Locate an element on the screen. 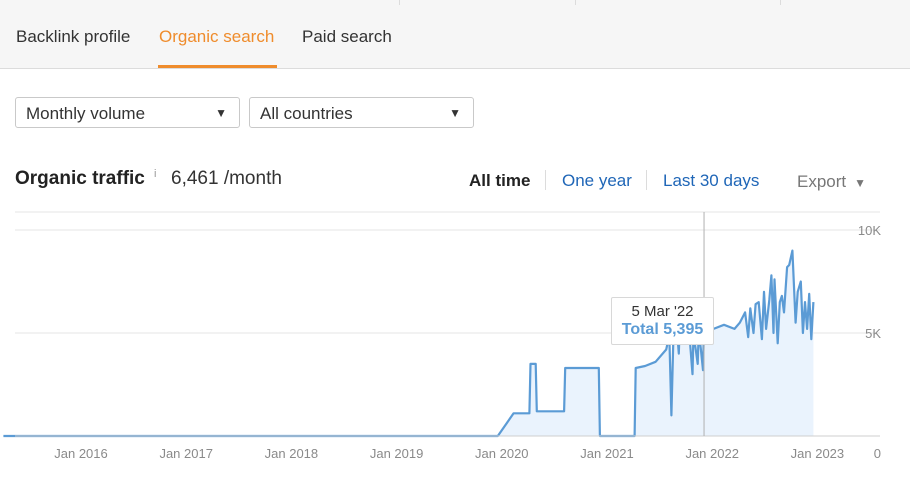  chart-tooltip: 5 Mar '22 Total 5,395 is located at coordinates (662, 321).